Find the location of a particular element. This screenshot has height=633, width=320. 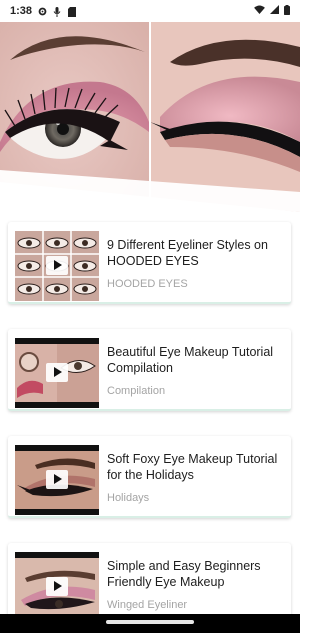

home-gesture-handle is located at coordinates (150, 622).